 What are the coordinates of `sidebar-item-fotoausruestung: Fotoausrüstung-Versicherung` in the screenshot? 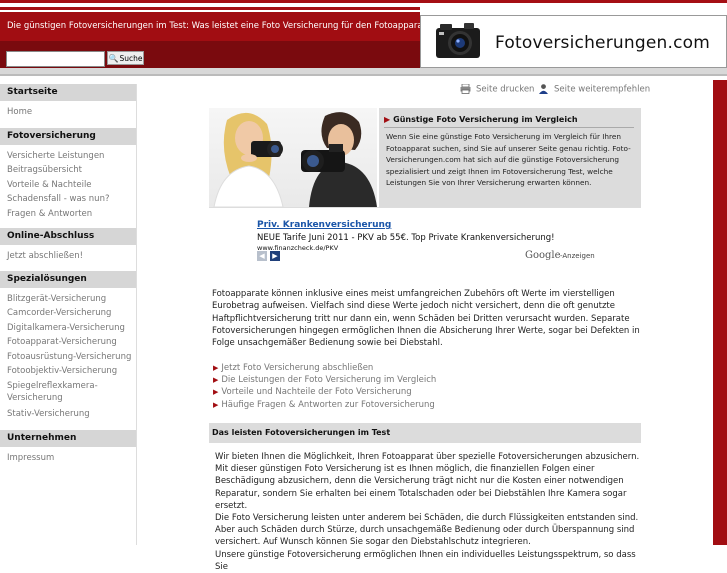 It's located at (68, 357).